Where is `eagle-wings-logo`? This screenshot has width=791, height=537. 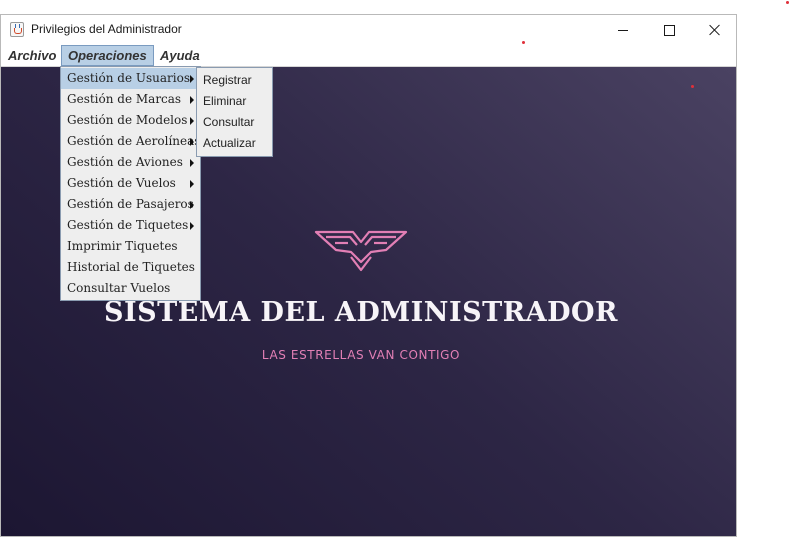
eagle-wings-logo is located at coordinates (361, 251).